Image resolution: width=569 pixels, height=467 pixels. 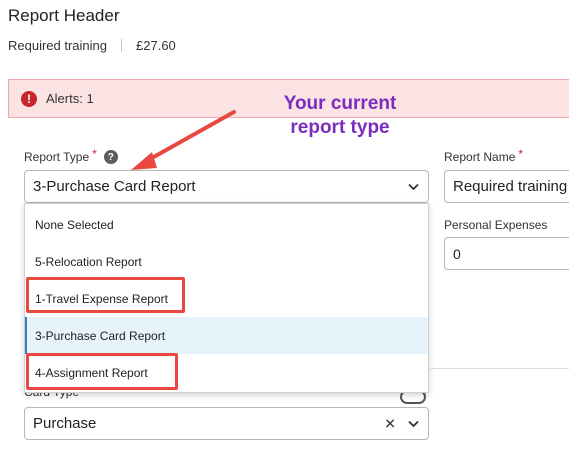 I want to click on report-type-label: Report Type * ?, so click(x=71, y=155).